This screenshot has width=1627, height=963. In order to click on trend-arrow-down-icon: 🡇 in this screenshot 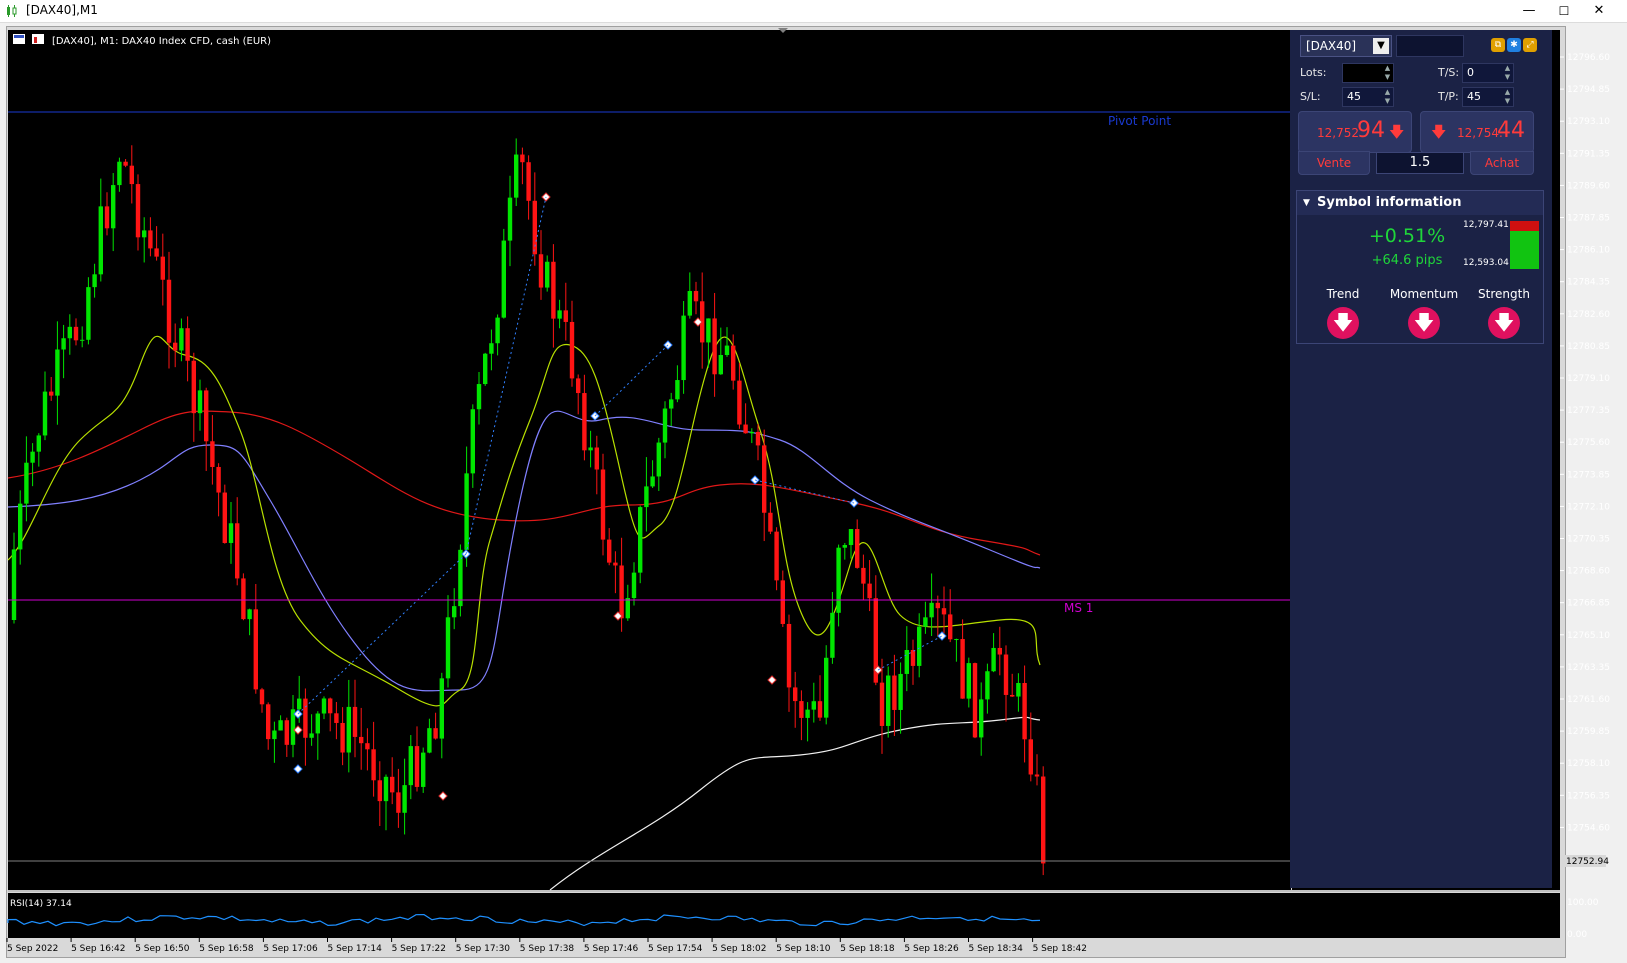, I will do `click(1343, 323)`.